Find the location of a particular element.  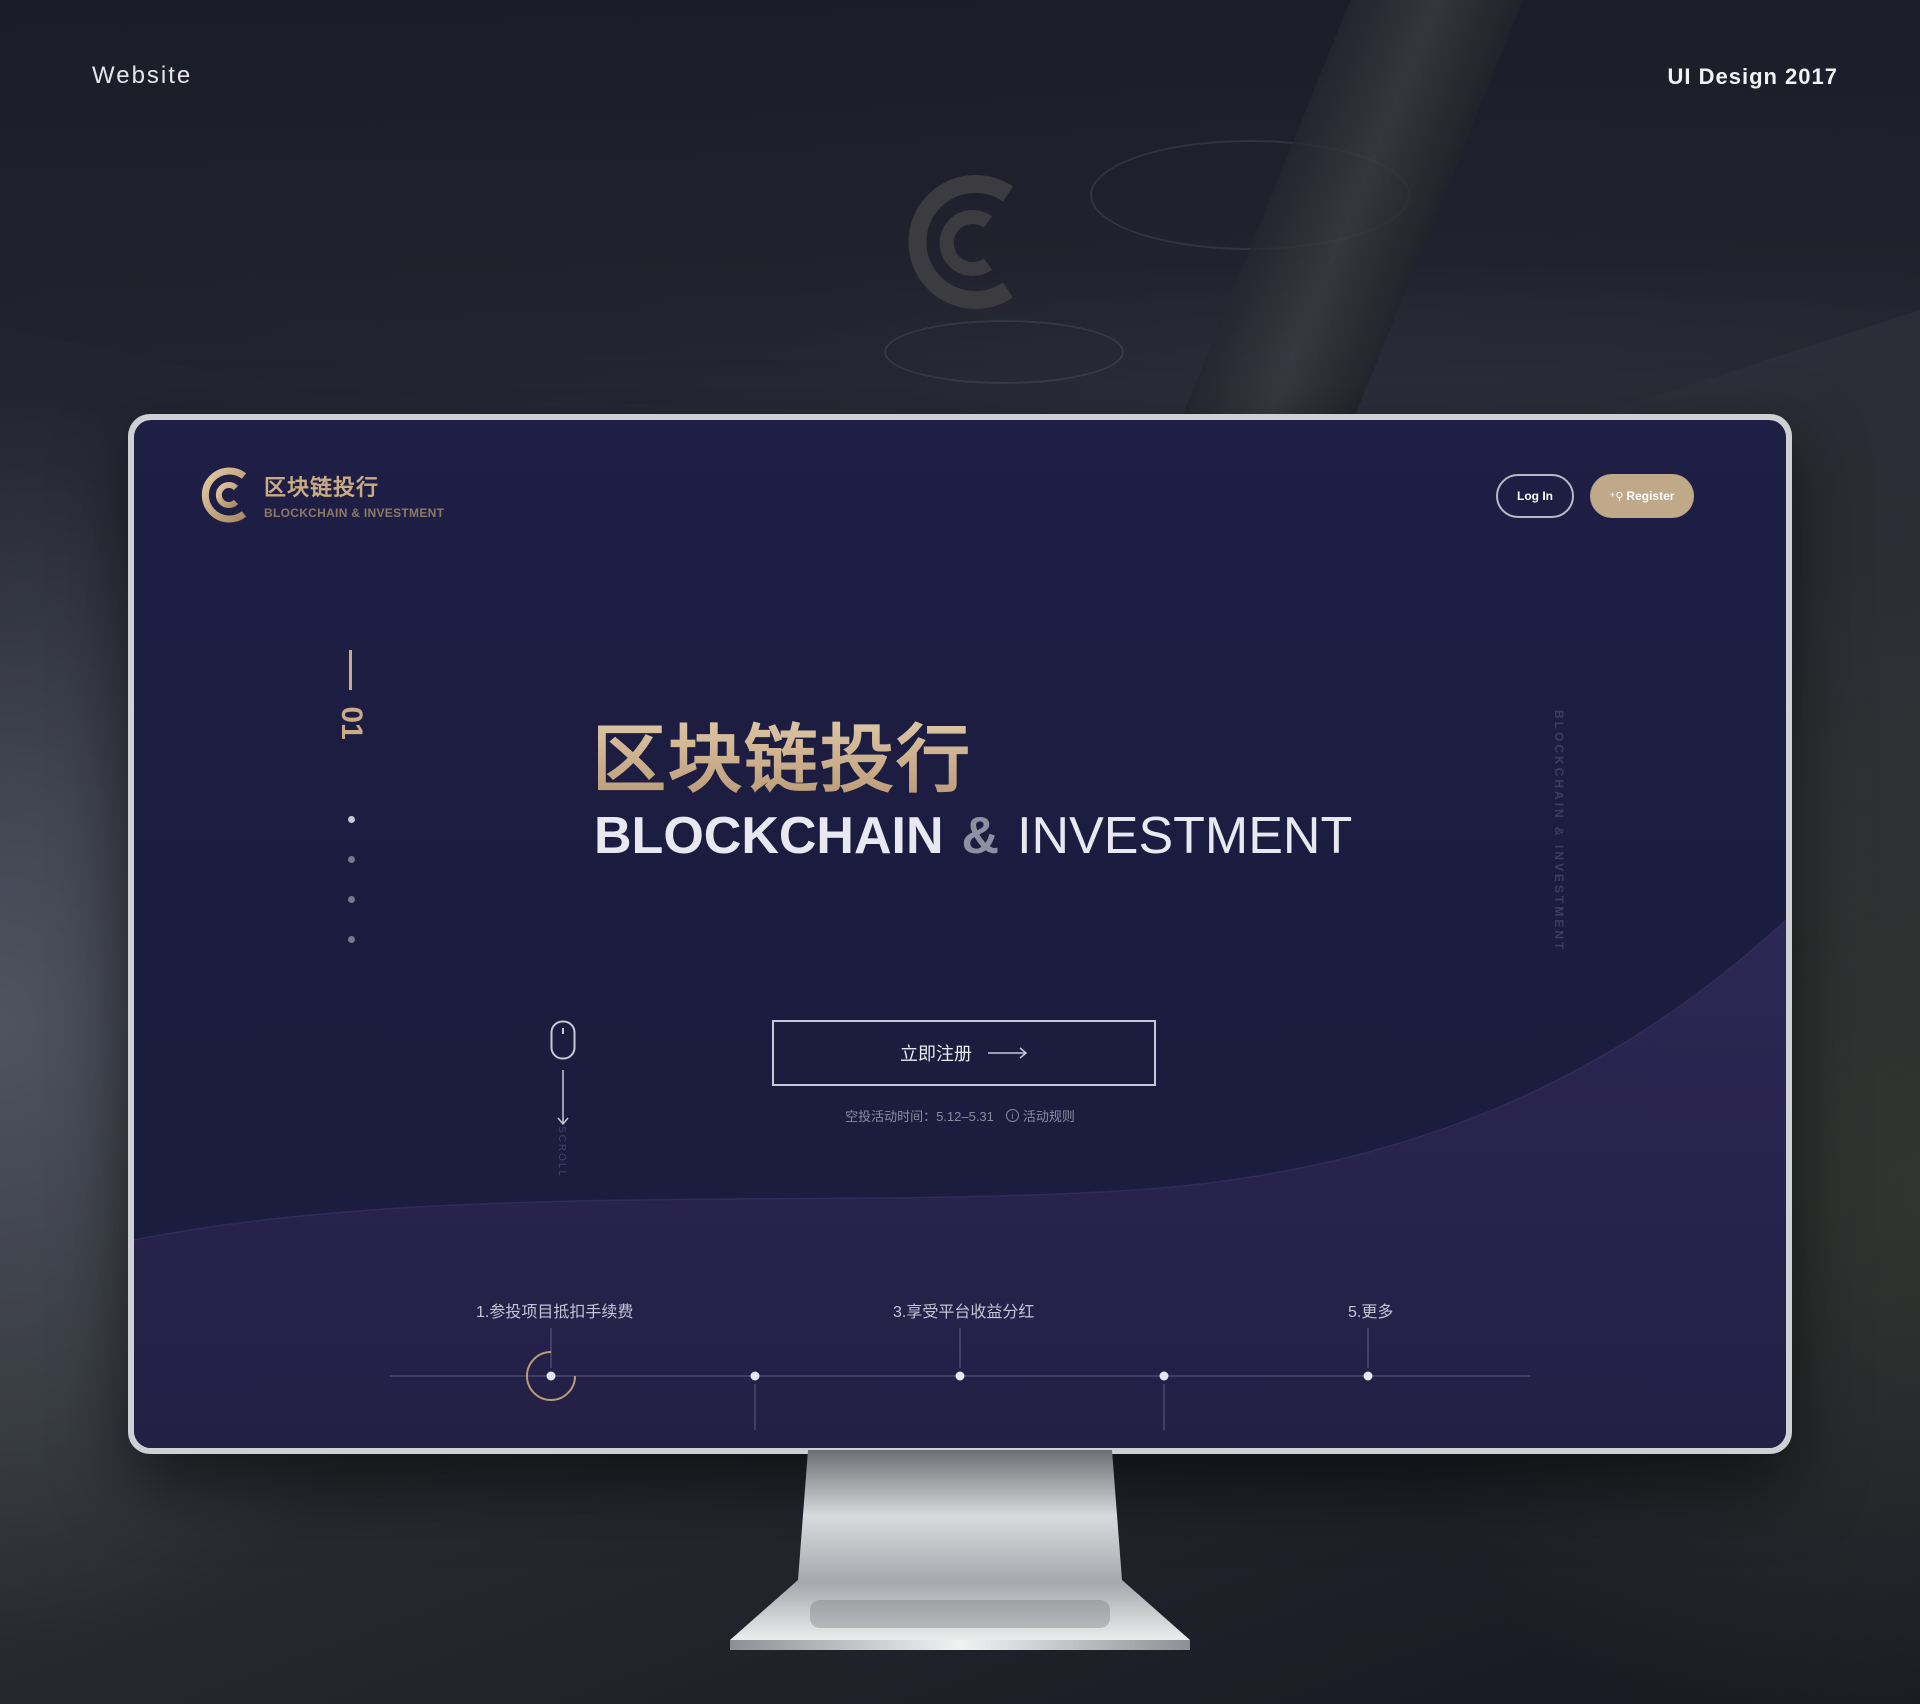

corner-label-right: UI Design 2017 is located at coordinates (1752, 76).